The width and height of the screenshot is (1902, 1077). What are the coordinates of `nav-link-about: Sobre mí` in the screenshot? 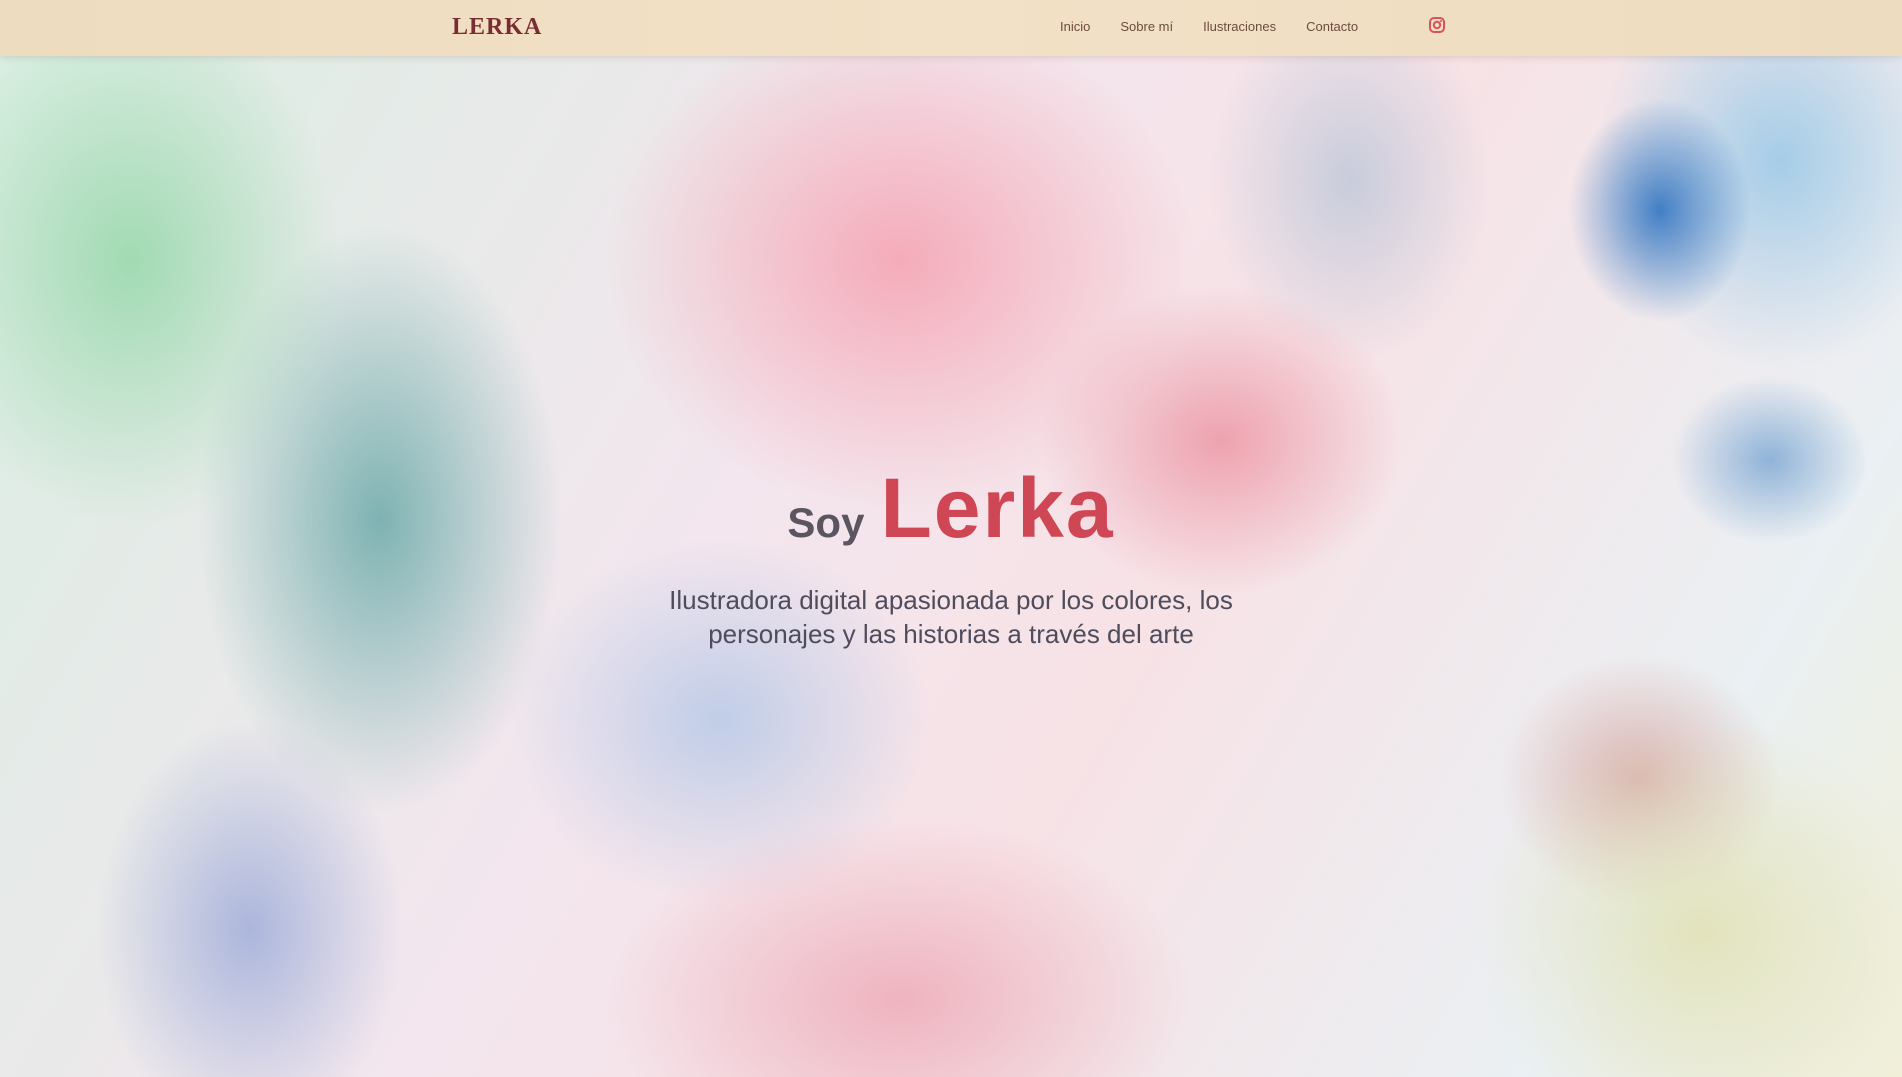 It's located at (1146, 26).